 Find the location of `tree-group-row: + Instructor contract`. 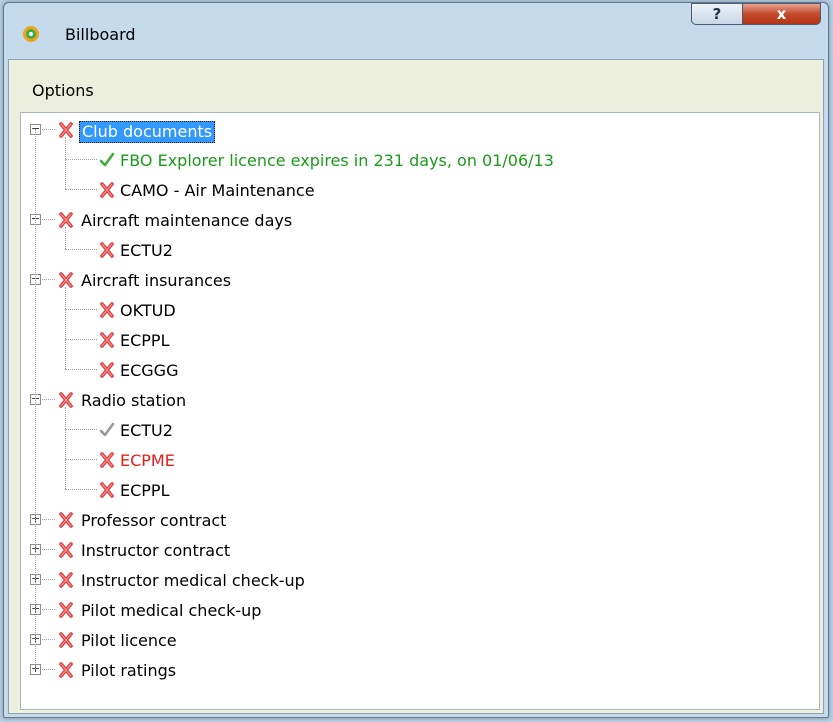

tree-group-row: + Instructor contract is located at coordinates (411, 550).